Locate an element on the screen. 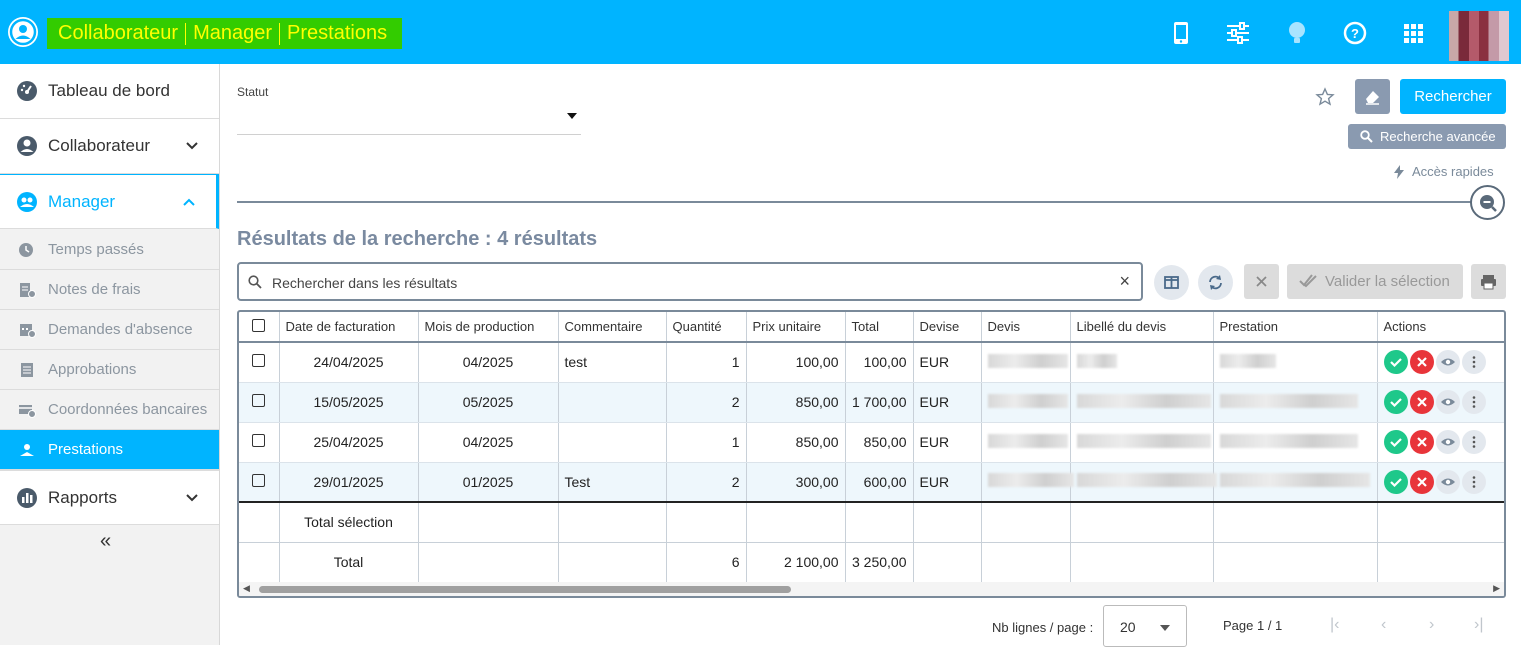 The width and height of the screenshot is (1521, 647). column-header: Quantité is located at coordinates (706, 327).